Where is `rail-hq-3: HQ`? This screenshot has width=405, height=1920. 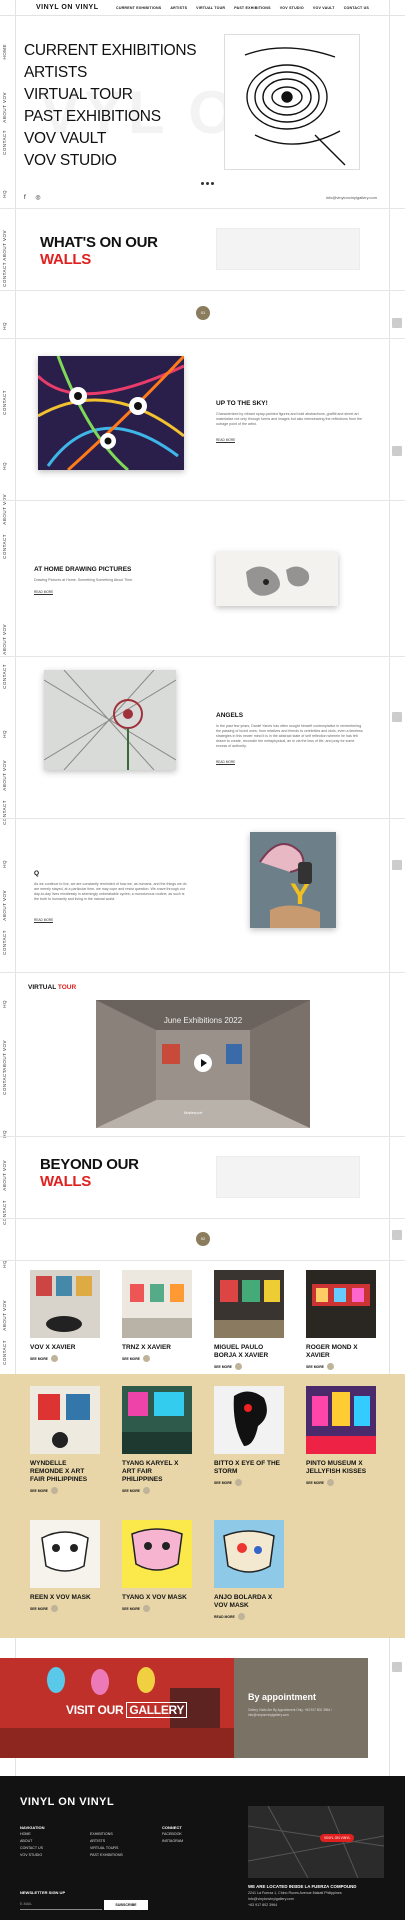 rail-hq-3: HQ is located at coordinates (4, 466).